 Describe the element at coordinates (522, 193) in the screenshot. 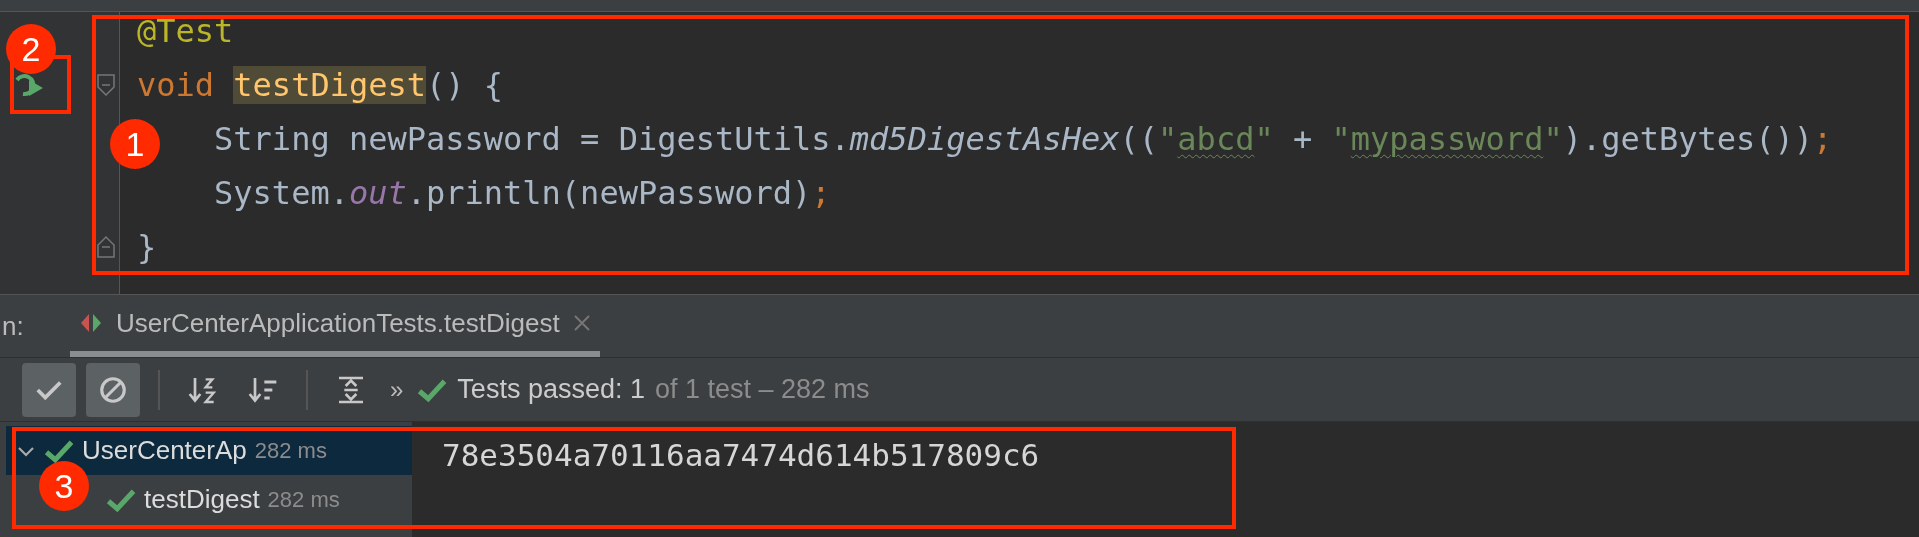

I see `code-line: System.out.println(newPassword);` at that location.